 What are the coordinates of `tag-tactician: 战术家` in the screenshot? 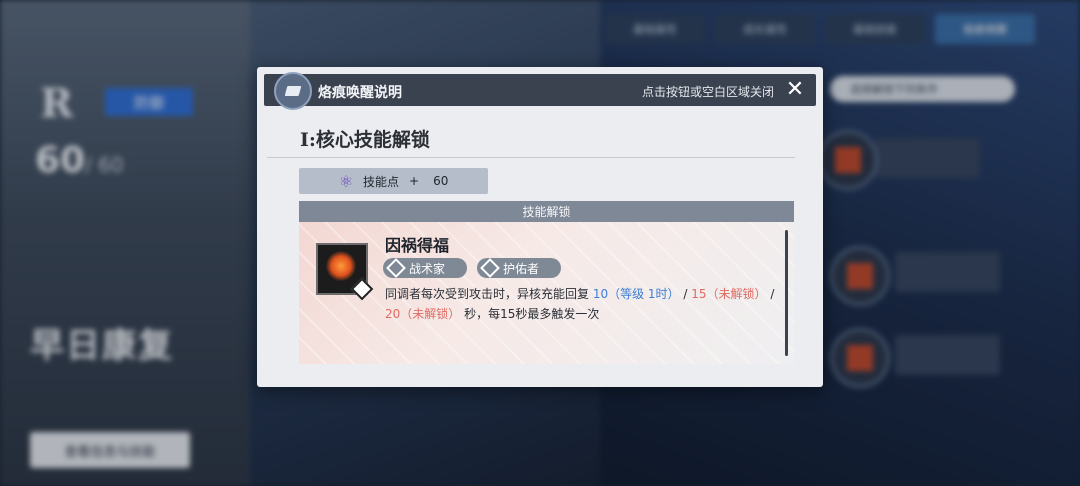 It's located at (425, 268).